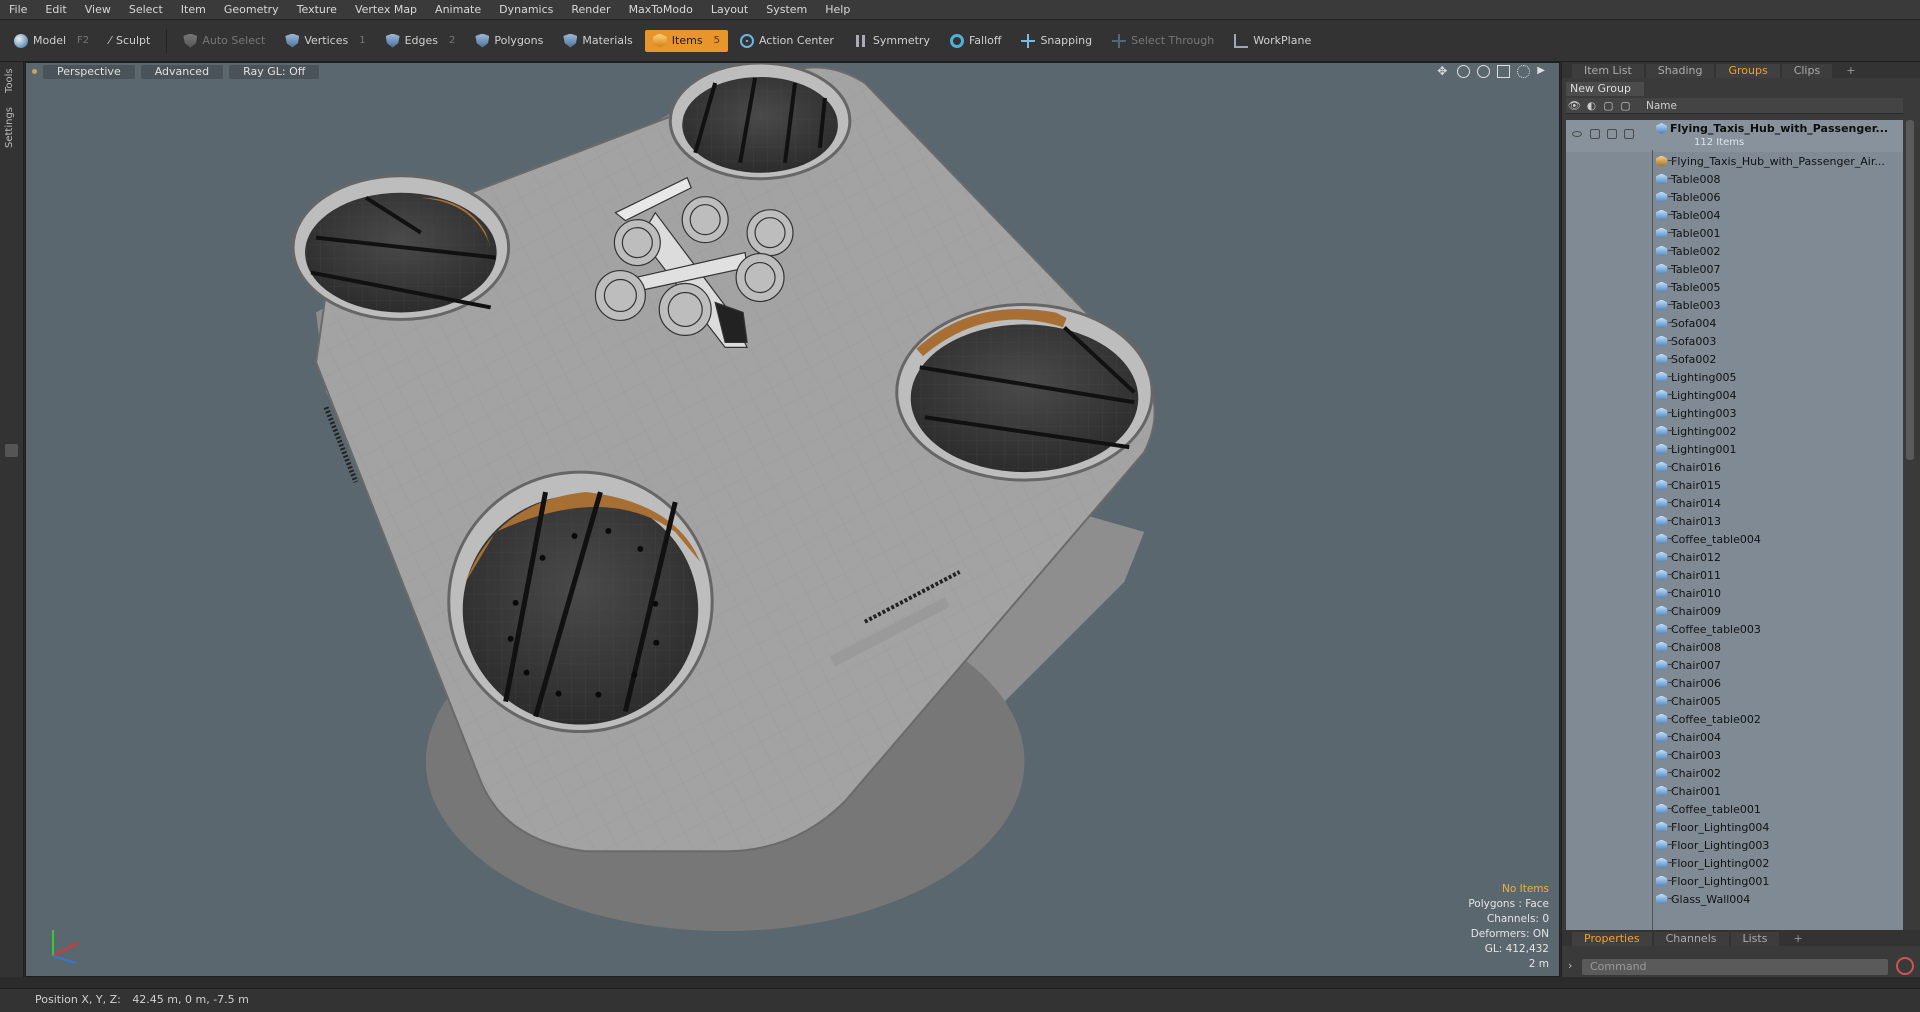 The image size is (1920, 1012). I want to click on sculpt-mode-button: ⁄ Sculpt, so click(129, 41).